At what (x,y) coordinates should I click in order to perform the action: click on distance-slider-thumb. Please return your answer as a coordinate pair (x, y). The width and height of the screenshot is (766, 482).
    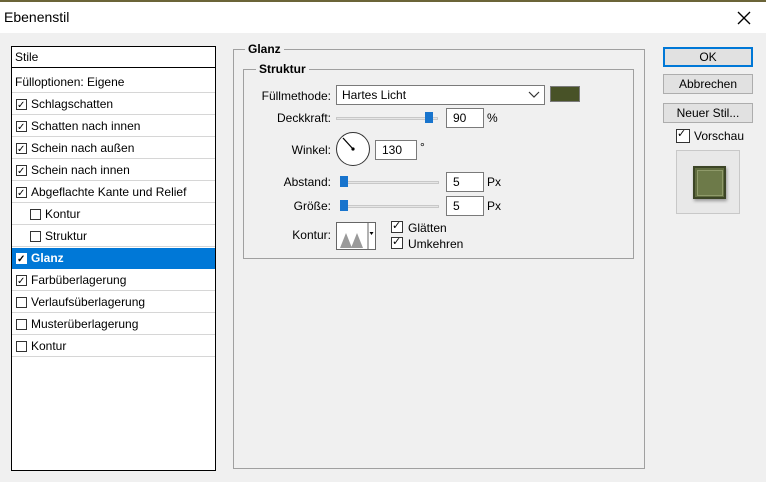
    Looking at the image, I should click on (344, 181).